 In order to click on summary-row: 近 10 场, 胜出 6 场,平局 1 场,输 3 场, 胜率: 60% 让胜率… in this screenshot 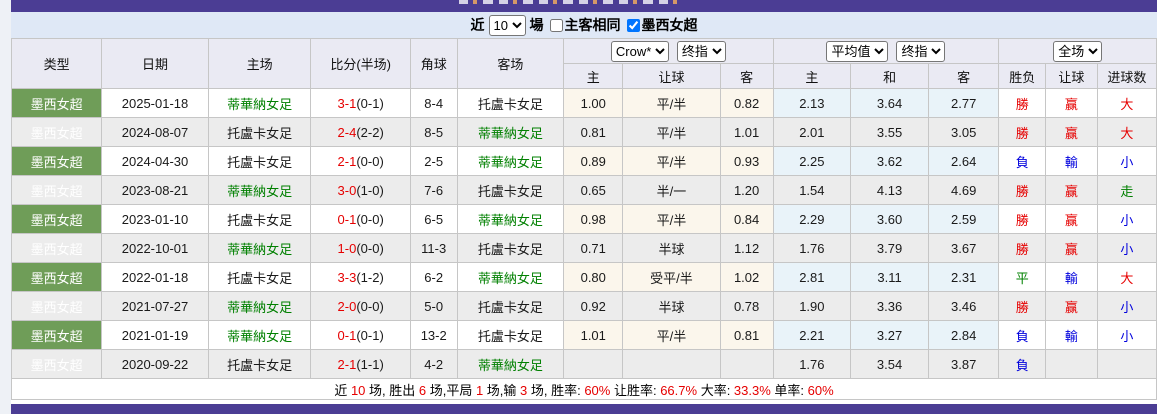, I will do `click(584, 389)`.